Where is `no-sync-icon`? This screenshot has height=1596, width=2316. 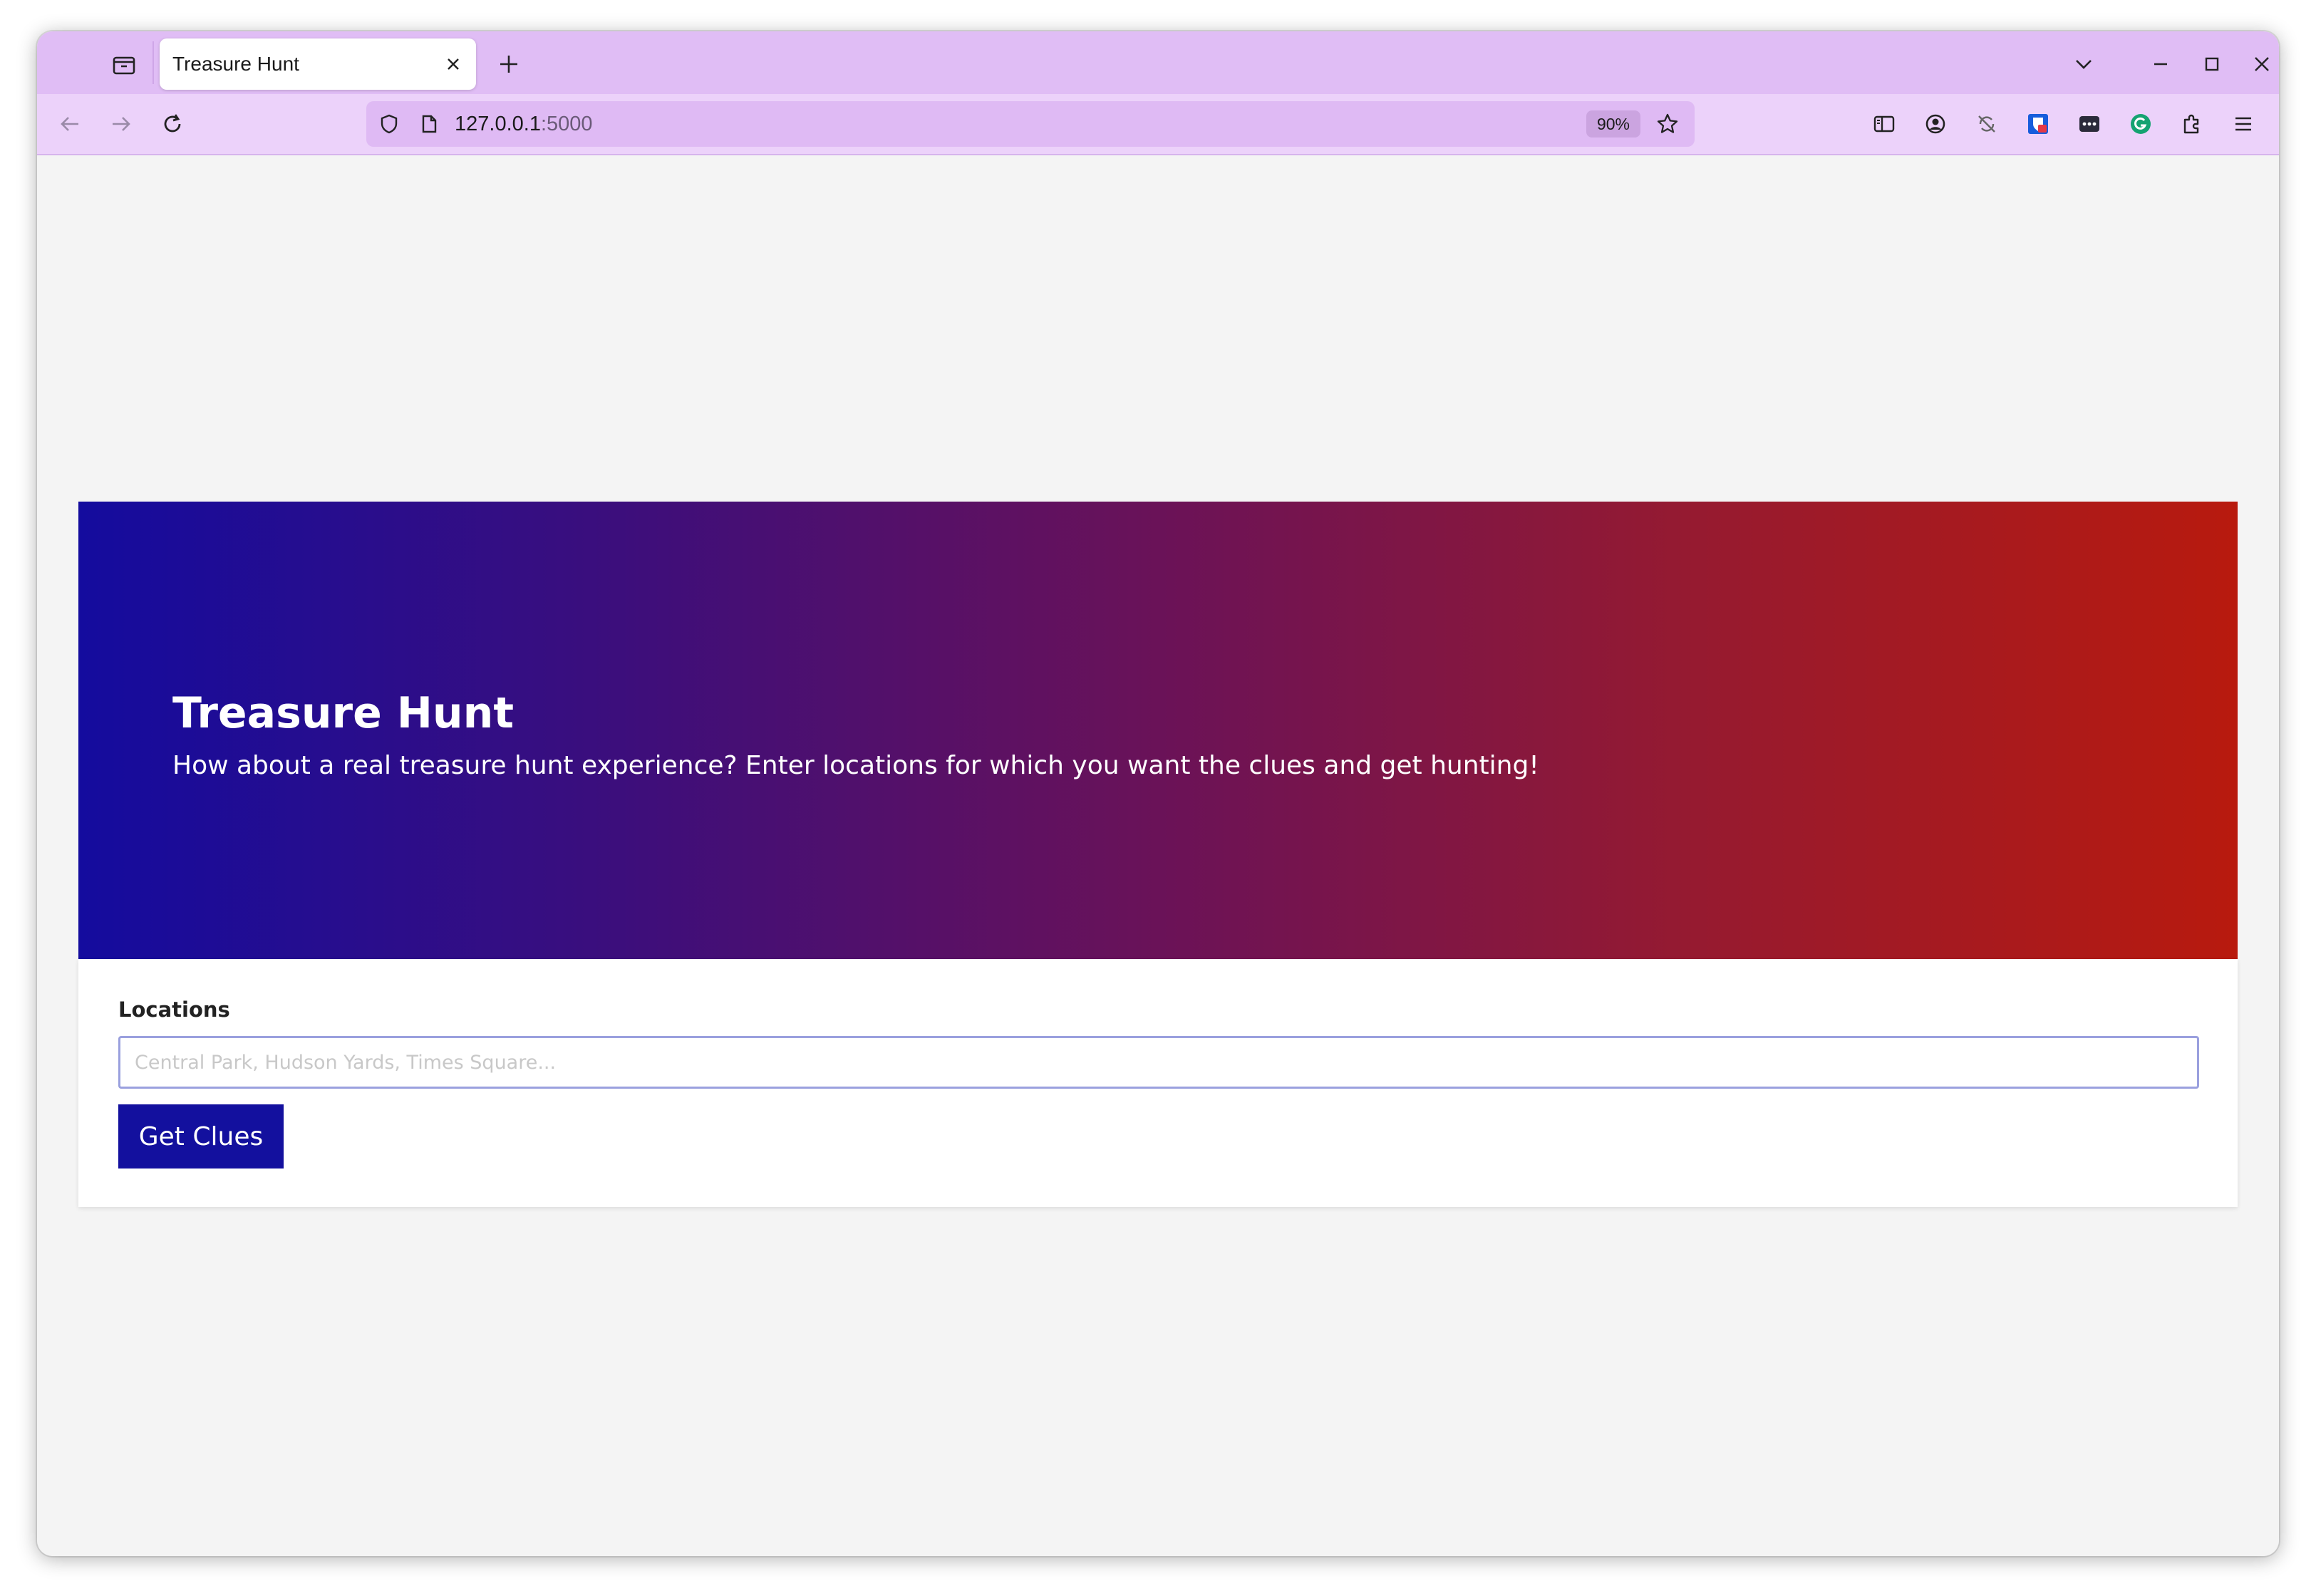
no-sync-icon is located at coordinates (1987, 124).